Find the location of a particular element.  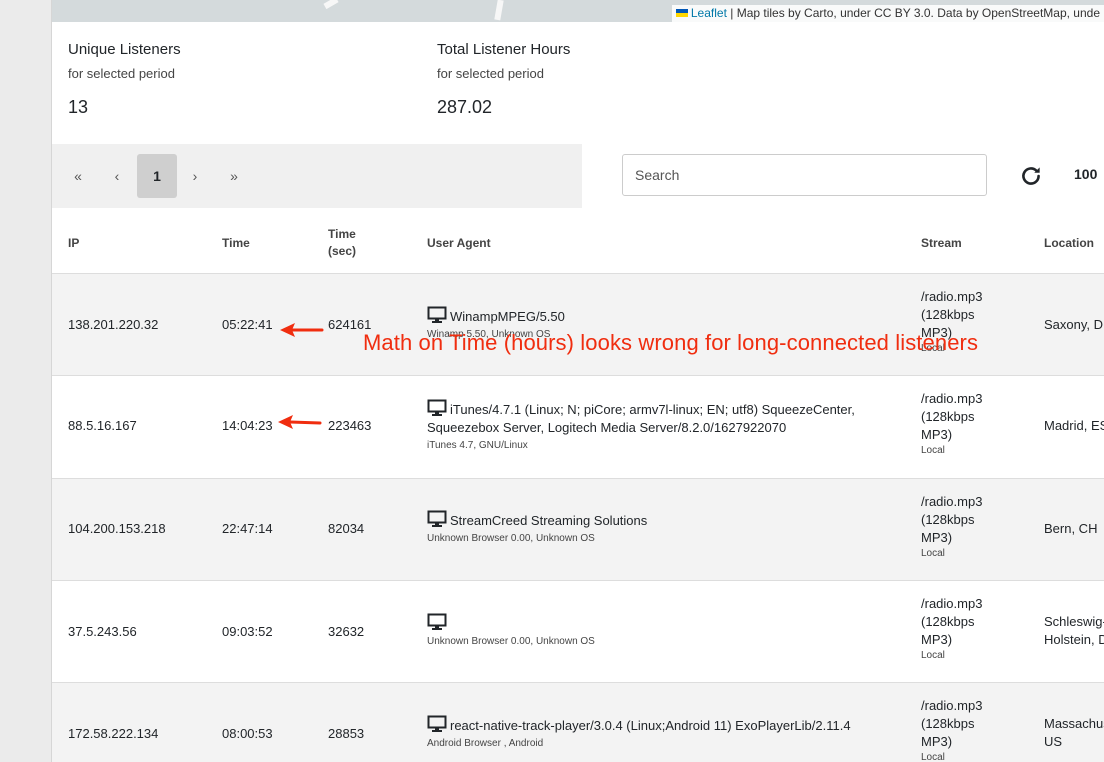

location-line2: Holstein, DE is located at coordinates (1074, 639).